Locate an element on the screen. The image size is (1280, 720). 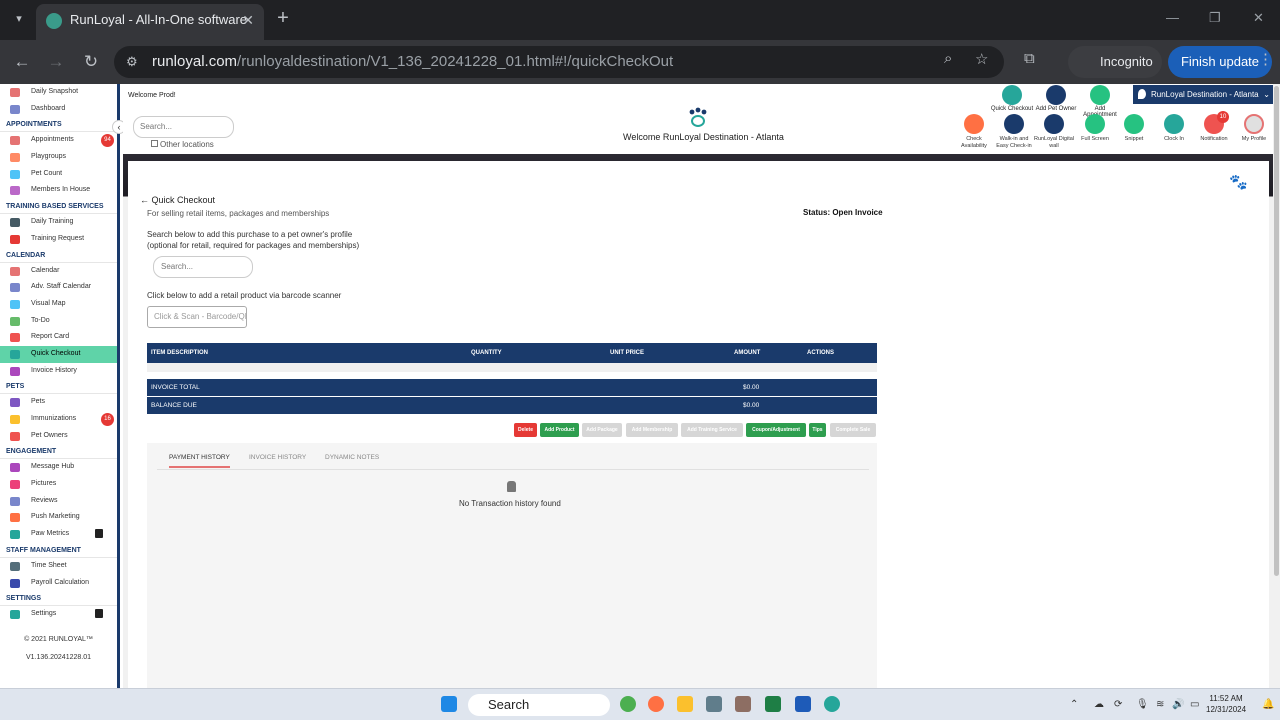
scrollbar-thumb is located at coordinates (1276, 331).